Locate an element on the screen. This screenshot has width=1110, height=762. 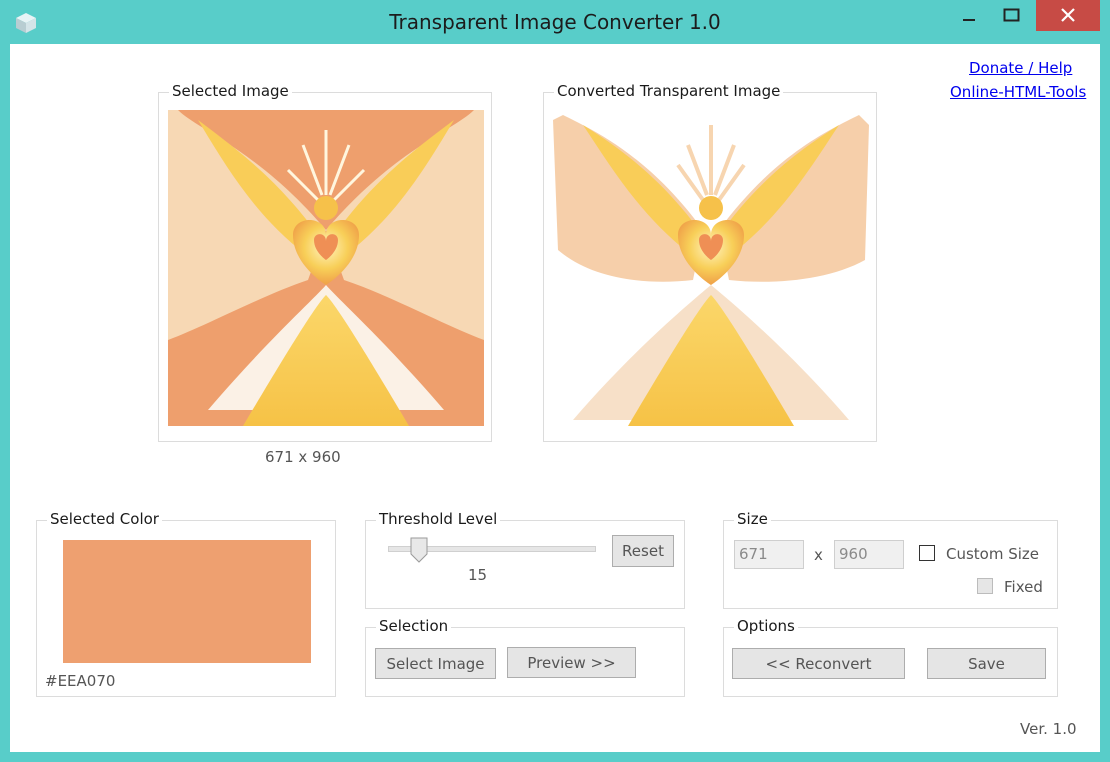
version-text: Ver. 1.0 is located at coordinates (1048, 729).